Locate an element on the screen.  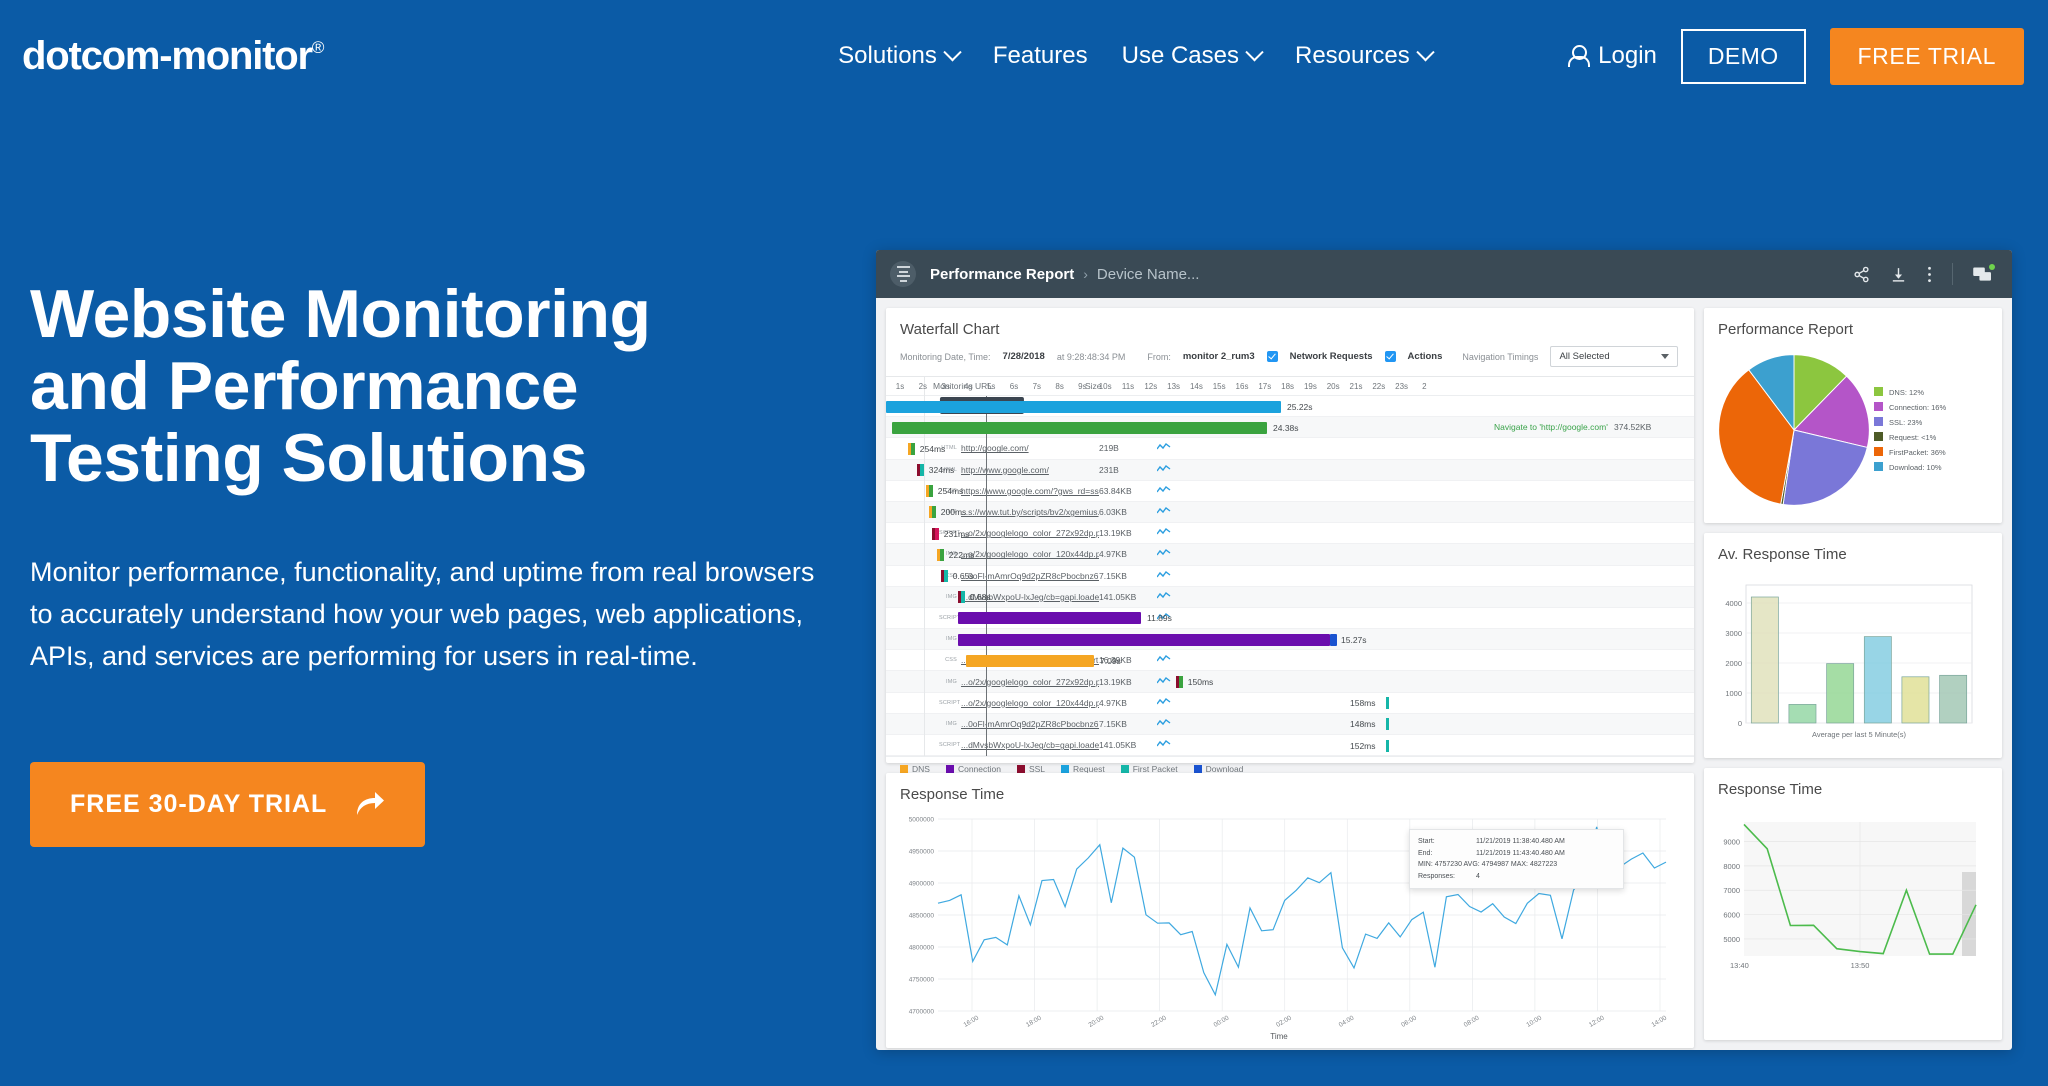
waterfall-bar-row: 24.38s is located at coordinates (1092, 428).